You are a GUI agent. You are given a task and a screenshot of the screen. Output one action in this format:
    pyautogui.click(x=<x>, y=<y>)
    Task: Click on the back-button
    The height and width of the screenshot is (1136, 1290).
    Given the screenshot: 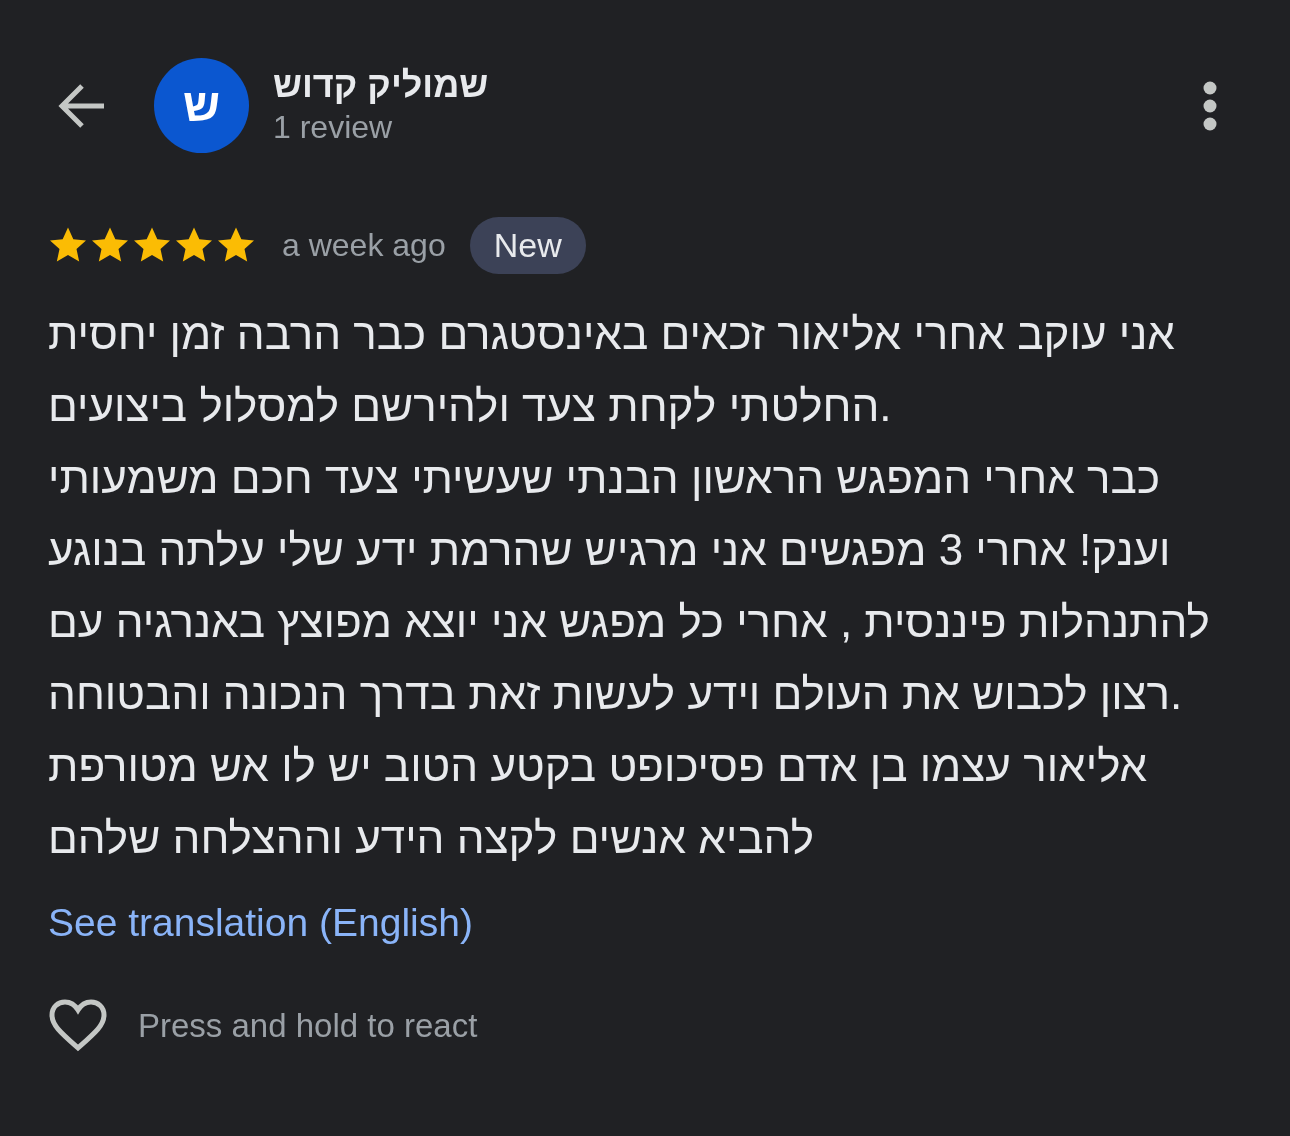 What is the action you would take?
    pyautogui.click(x=81, y=105)
    